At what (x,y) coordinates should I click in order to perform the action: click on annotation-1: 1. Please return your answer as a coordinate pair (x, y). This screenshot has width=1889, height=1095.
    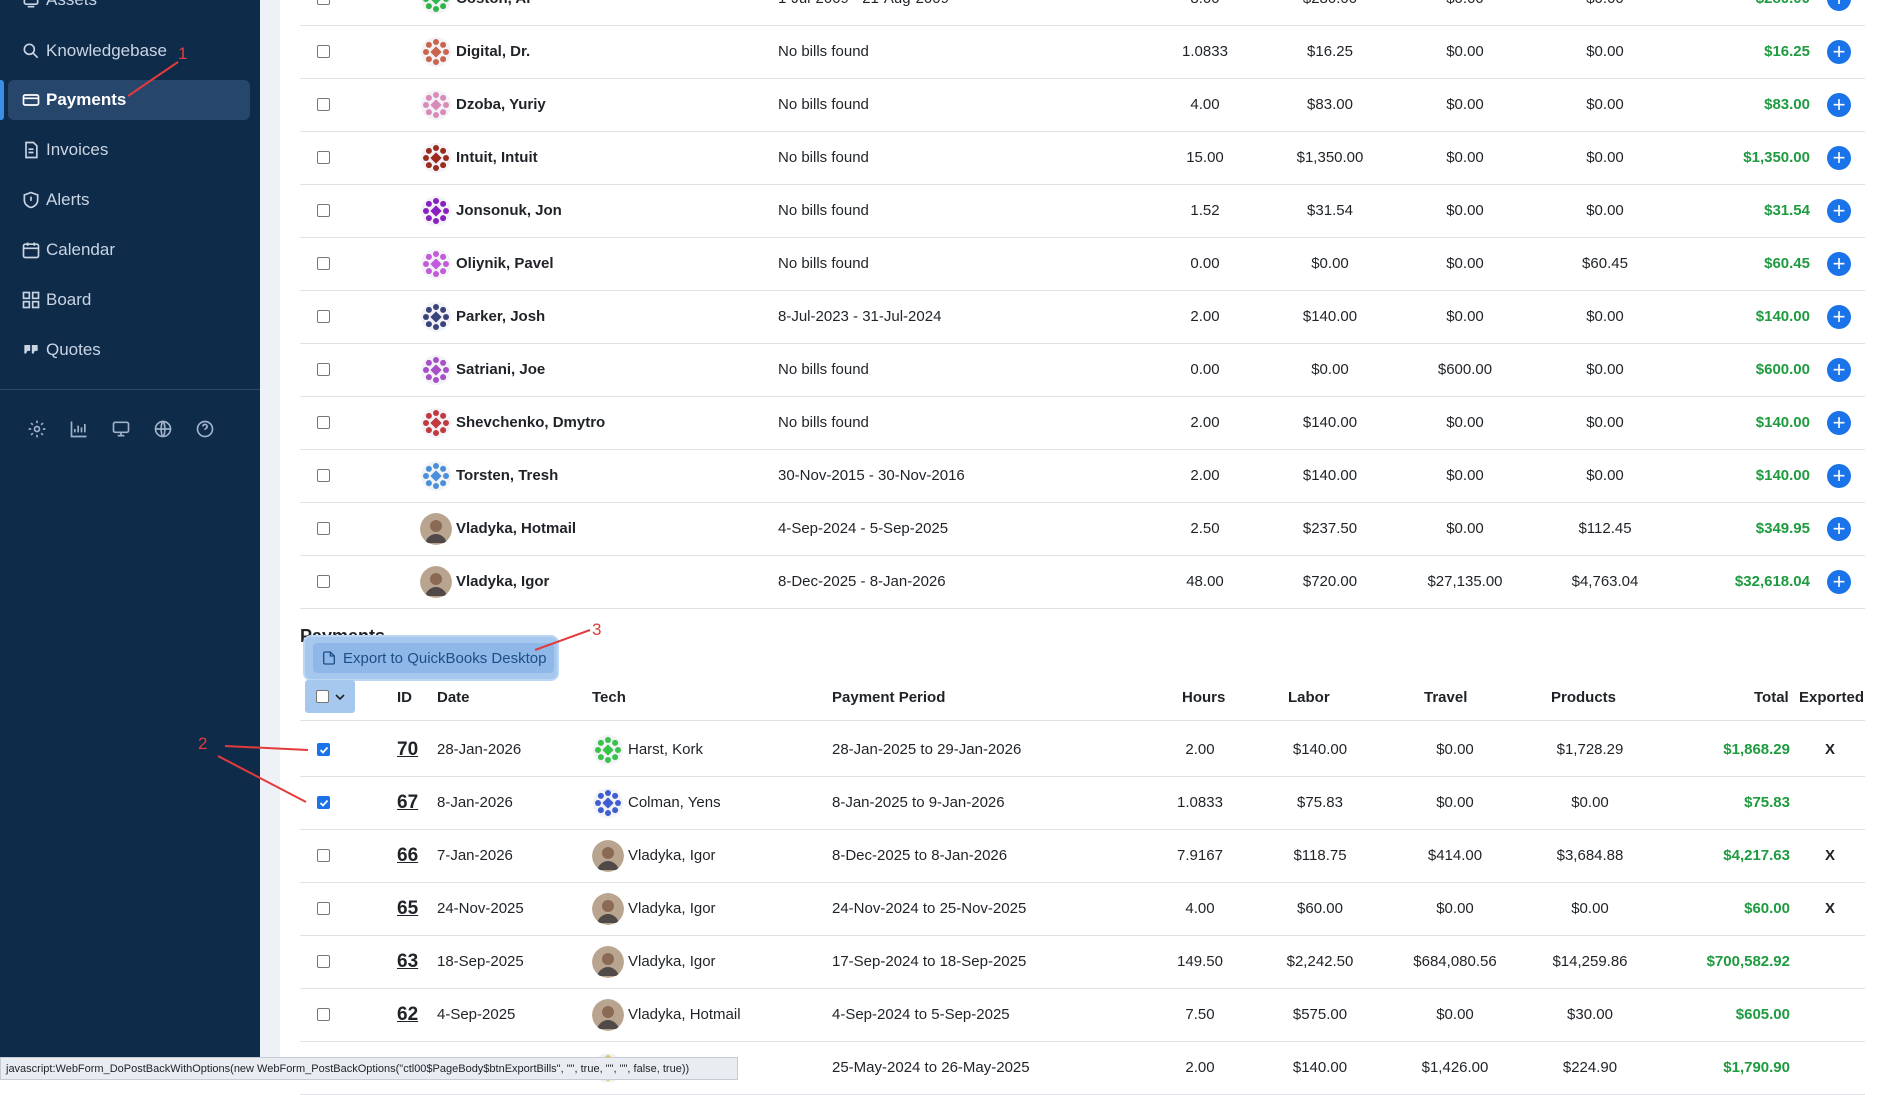
    Looking at the image, I should click on (183, 53).